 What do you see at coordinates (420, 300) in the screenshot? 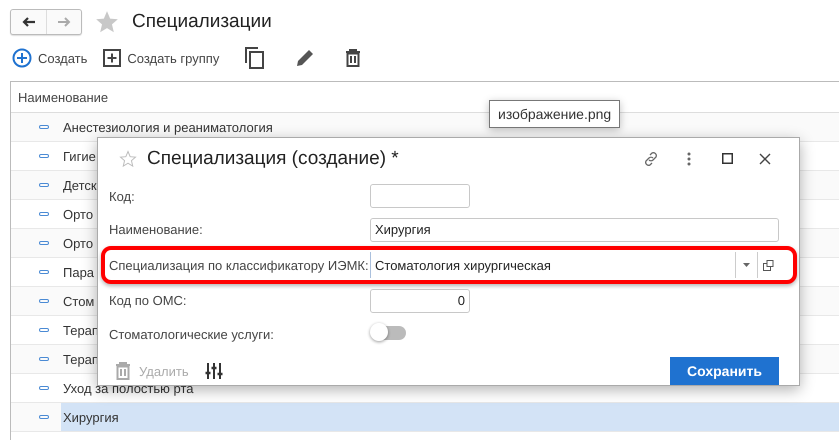
I see `number-field: 0` at bounding box center [420, 300].